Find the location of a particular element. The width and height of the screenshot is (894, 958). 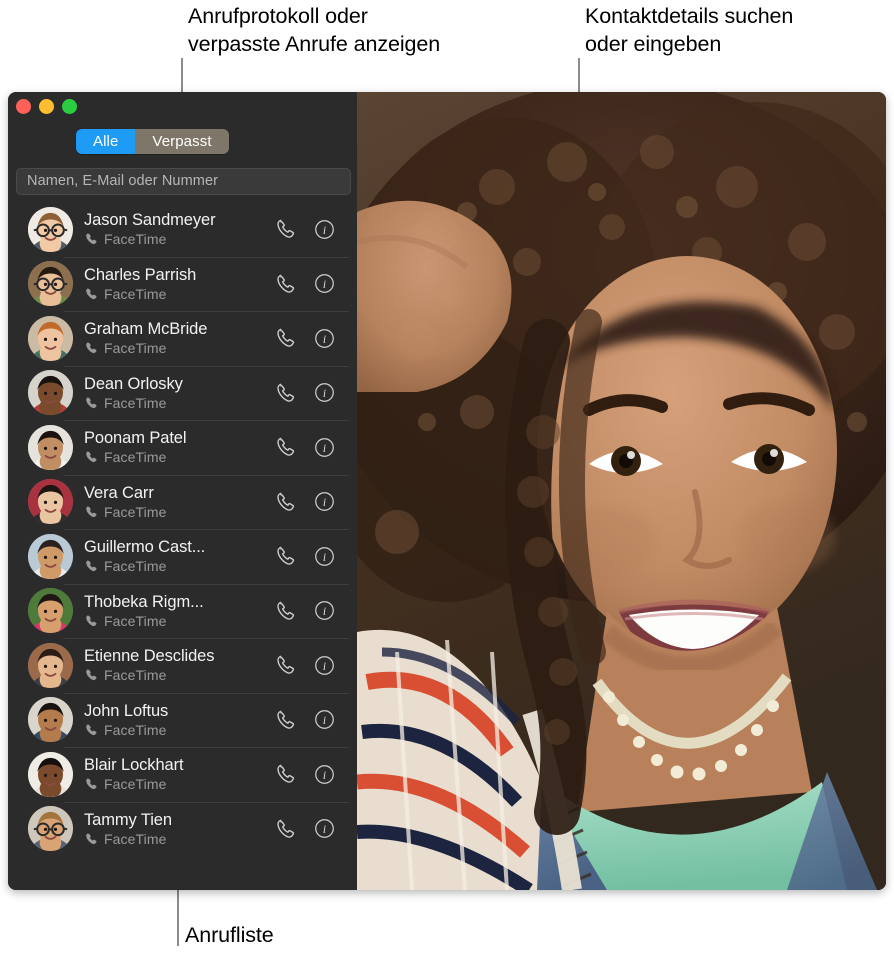

search-input: Namen, E-Mail oder Nummer is located at coordinates (183, 181).